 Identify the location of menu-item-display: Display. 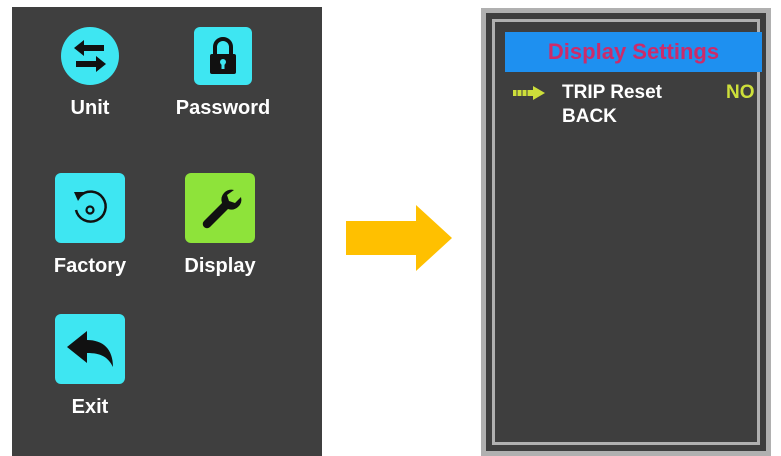
(220, 225).